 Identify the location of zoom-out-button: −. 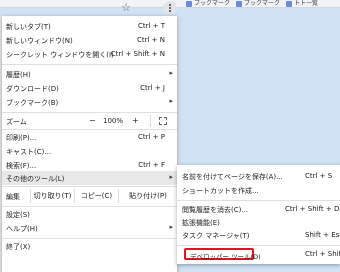
(92, 120).